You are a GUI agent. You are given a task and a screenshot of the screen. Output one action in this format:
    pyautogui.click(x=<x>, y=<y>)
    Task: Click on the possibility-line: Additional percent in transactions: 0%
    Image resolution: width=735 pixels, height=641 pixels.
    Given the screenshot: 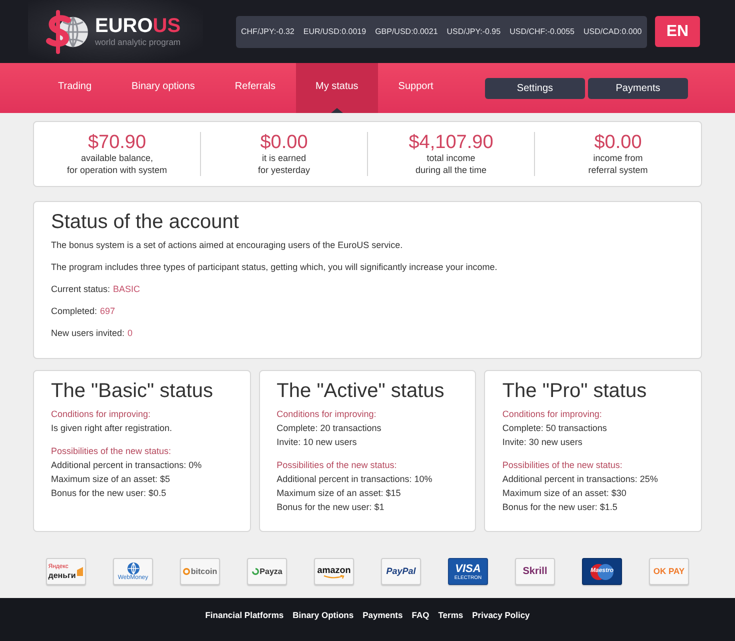 What is the action you would take?
    pyautogui.click(x=127, y=465)
    